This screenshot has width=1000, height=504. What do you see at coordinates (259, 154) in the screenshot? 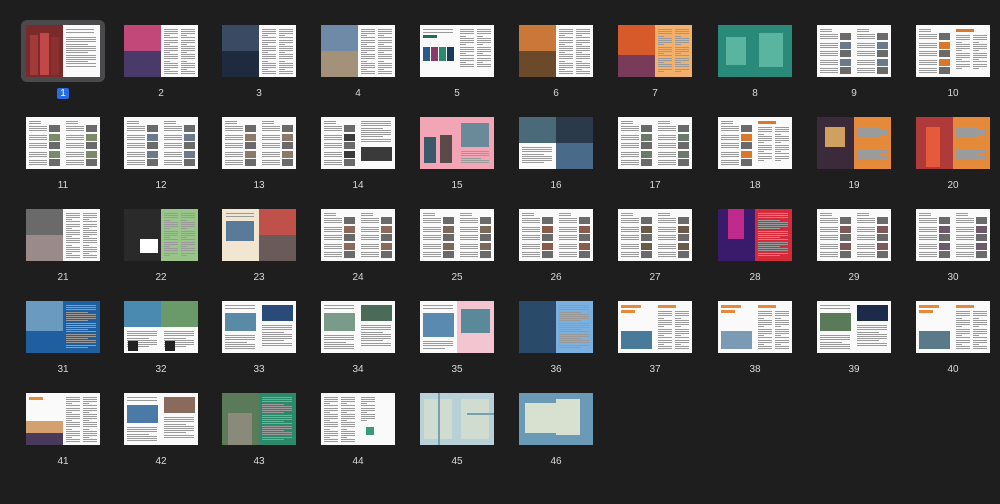
I see `page-thumbnail: 13` at bounding box center [259, 154].